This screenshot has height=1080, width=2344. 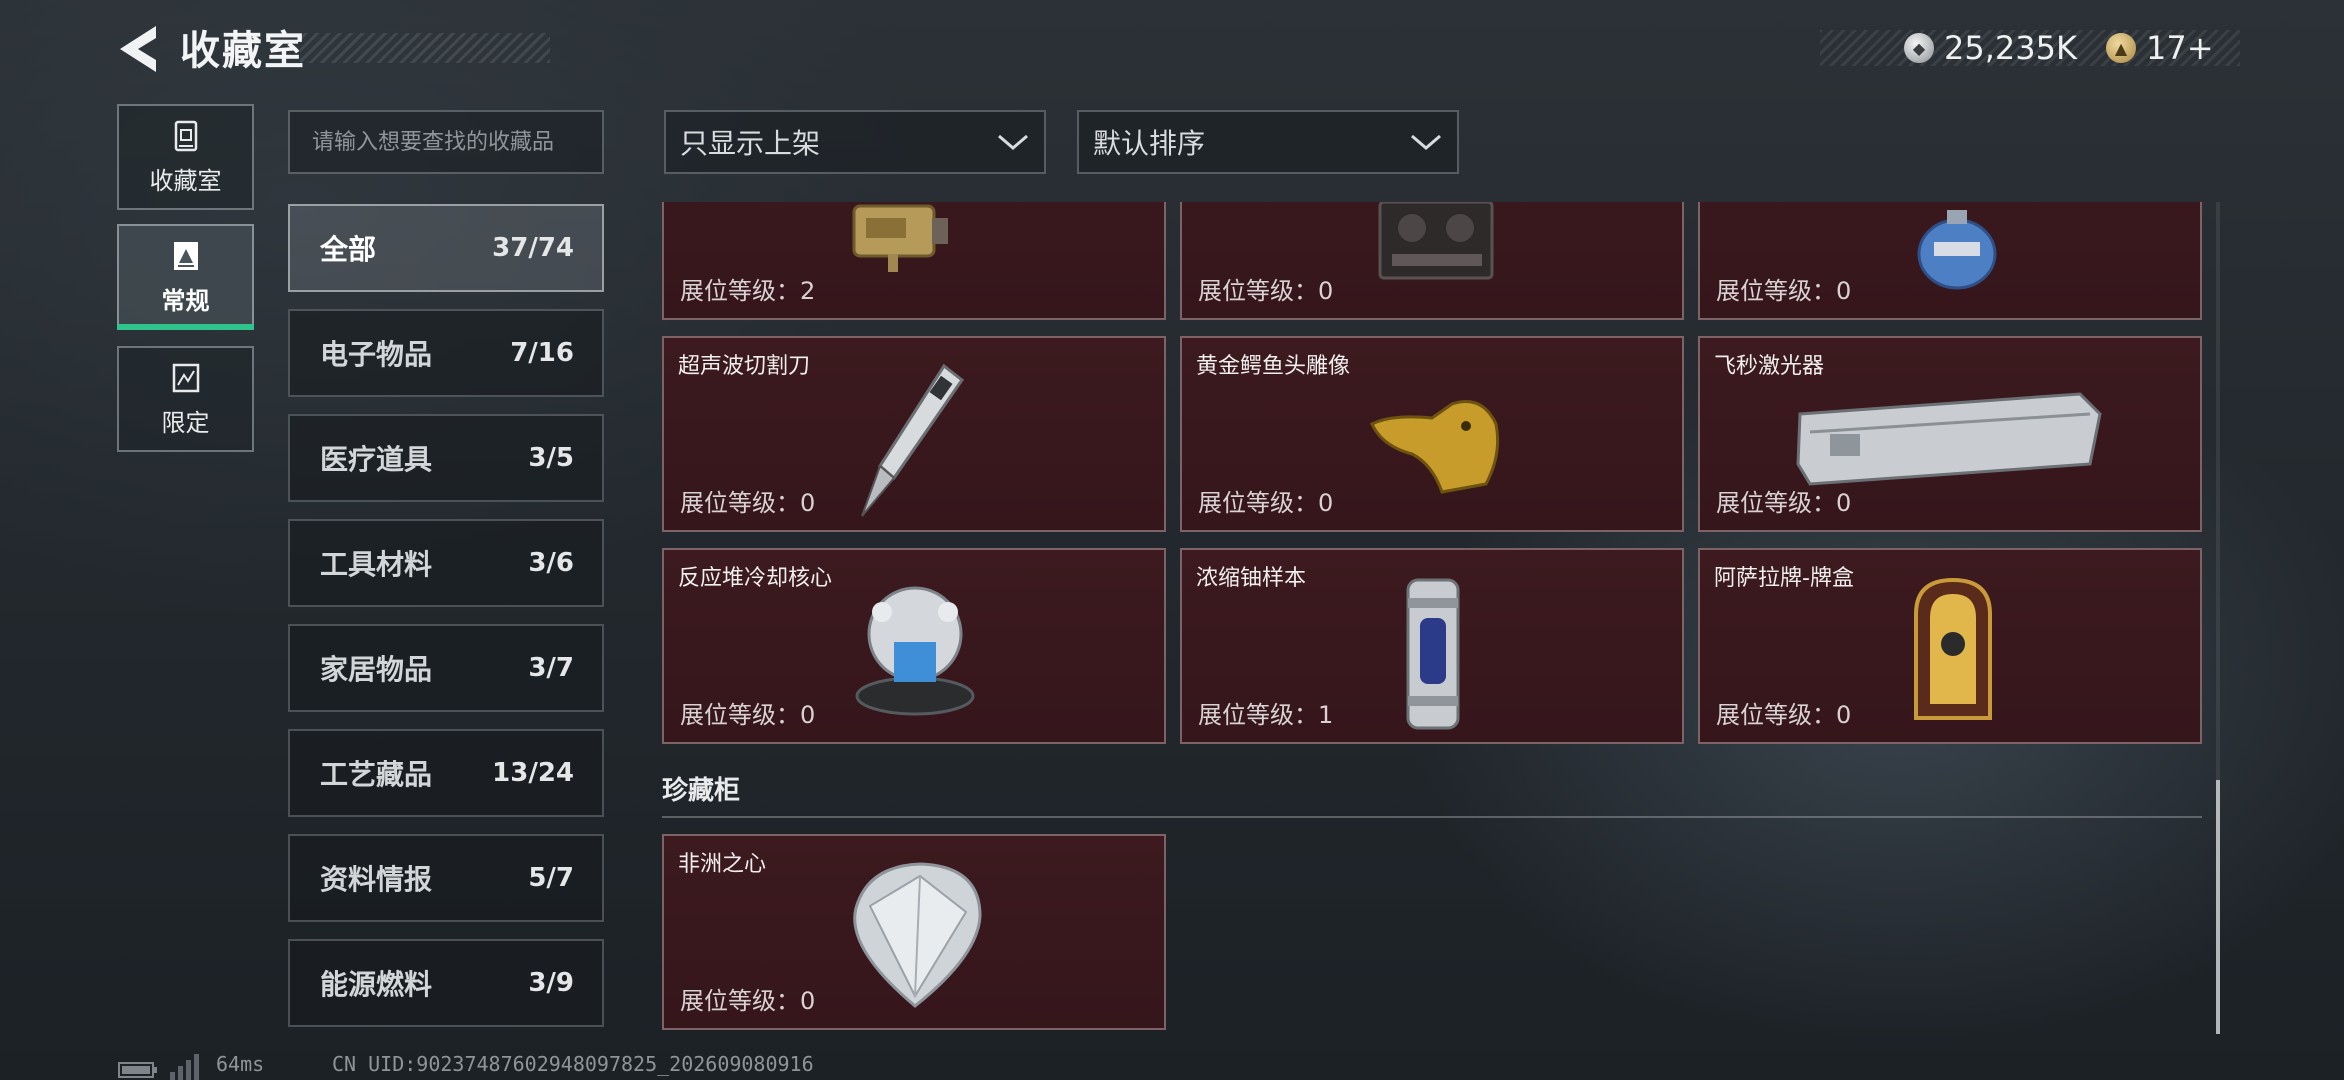 What do you see at coordinates (1149, 143) in the screenshot?
I see `sort-value: 默认排序` at bounding box center [1149, 143].